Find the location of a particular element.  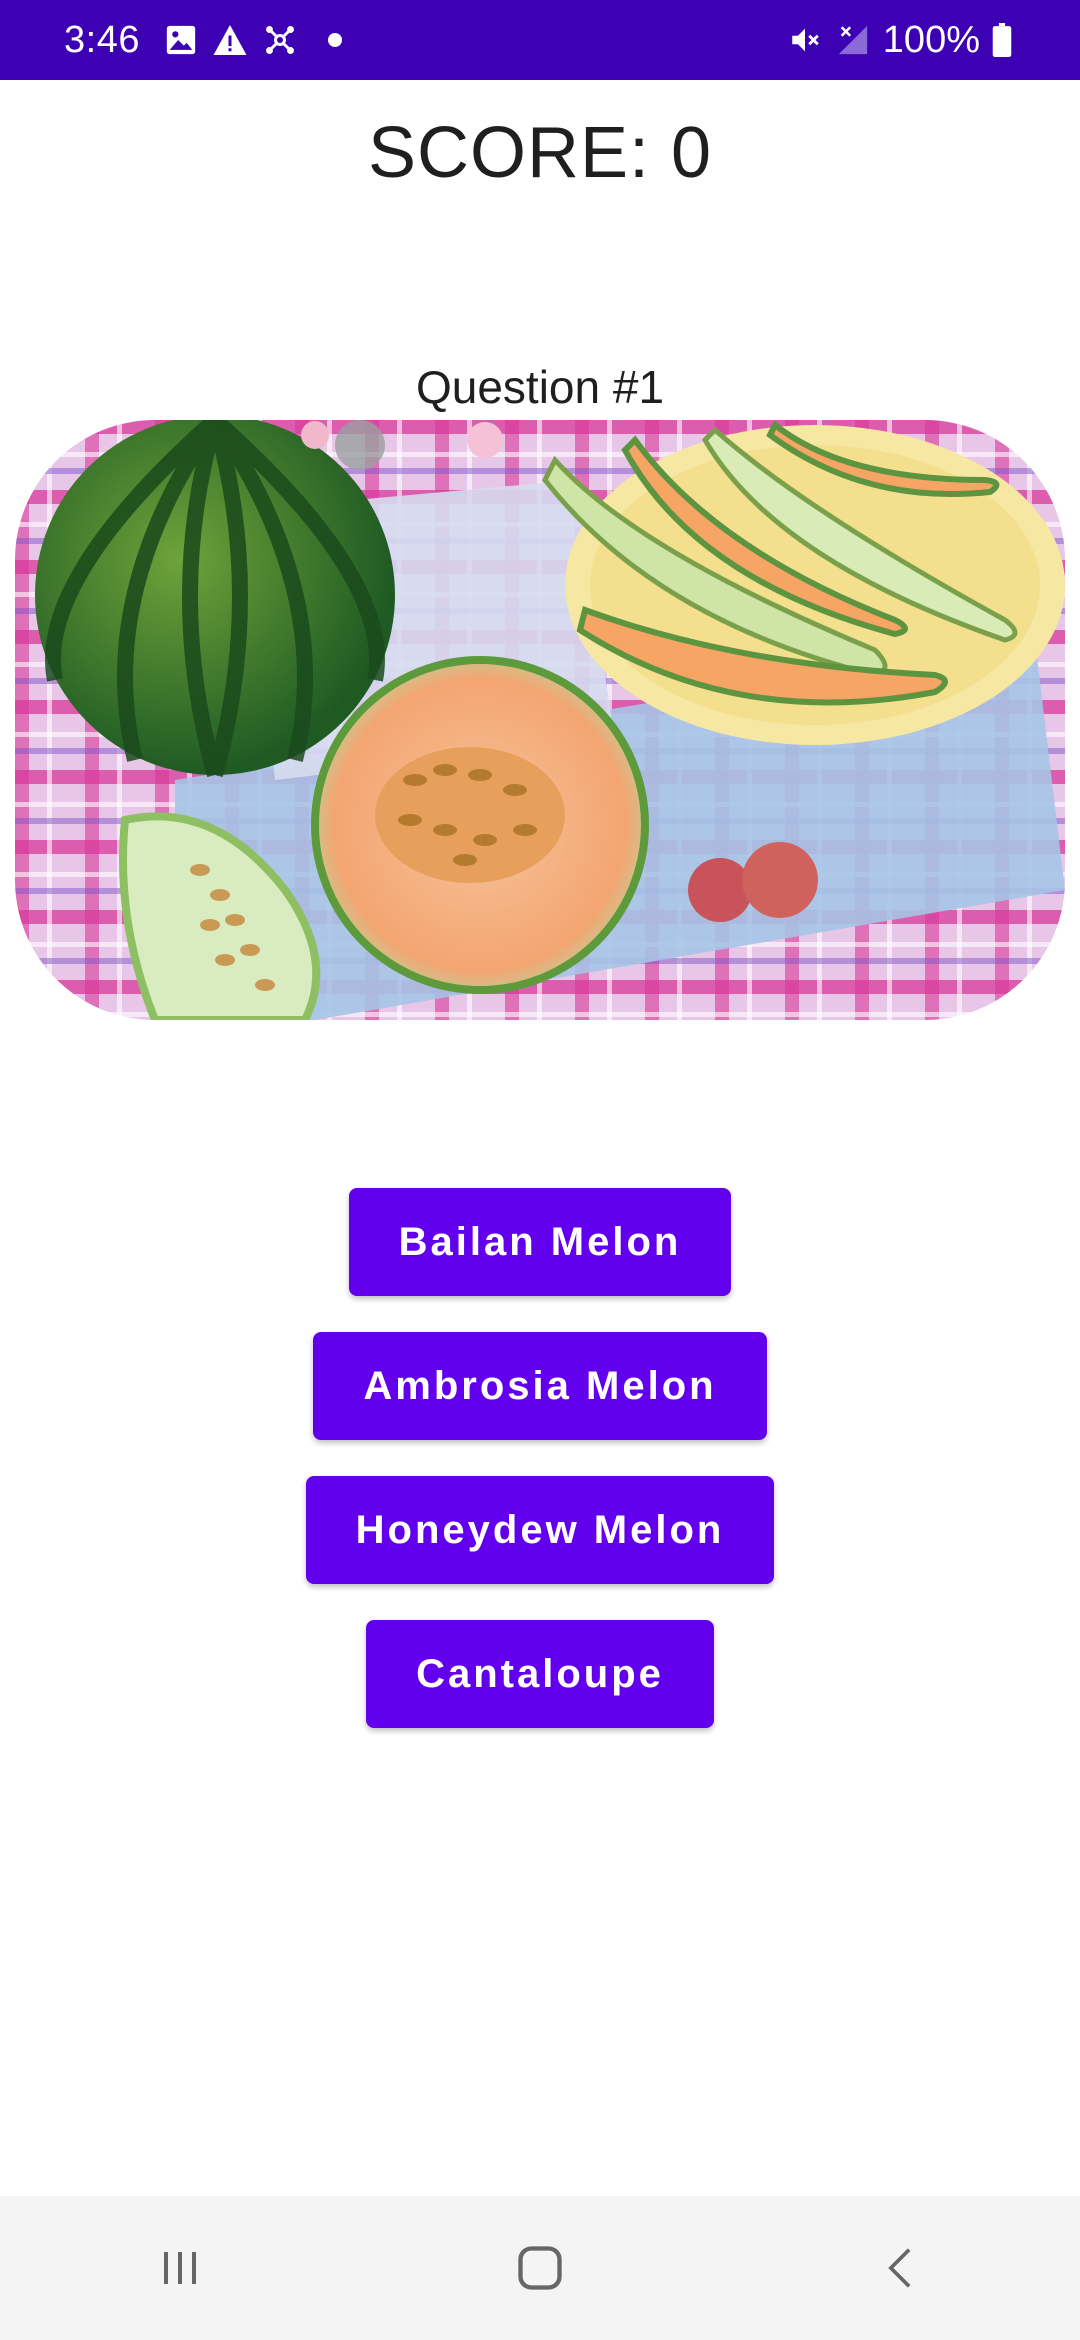

network-hub-icon is located at coordinates (280, 40).